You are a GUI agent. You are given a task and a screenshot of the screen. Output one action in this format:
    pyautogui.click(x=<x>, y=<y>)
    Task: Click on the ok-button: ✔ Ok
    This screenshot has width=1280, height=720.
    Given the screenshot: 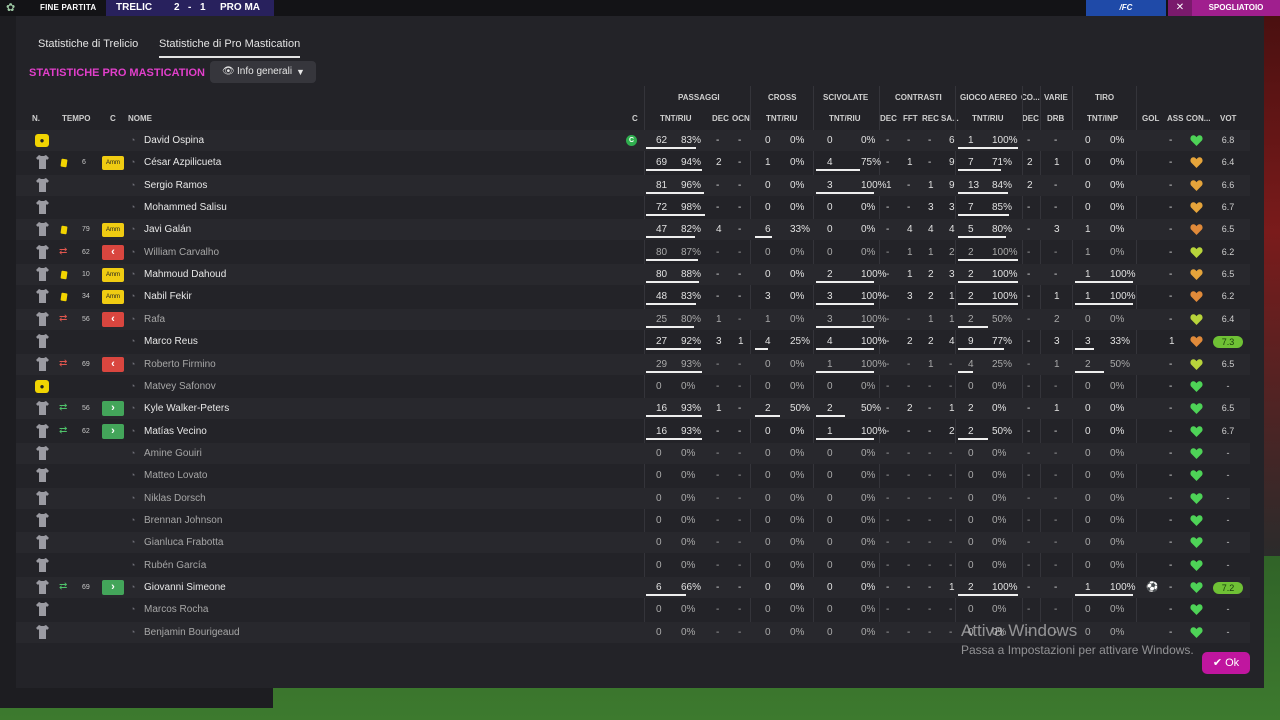 What is the action you would take?
    pyautogui.click(x=1226, y=663)
    